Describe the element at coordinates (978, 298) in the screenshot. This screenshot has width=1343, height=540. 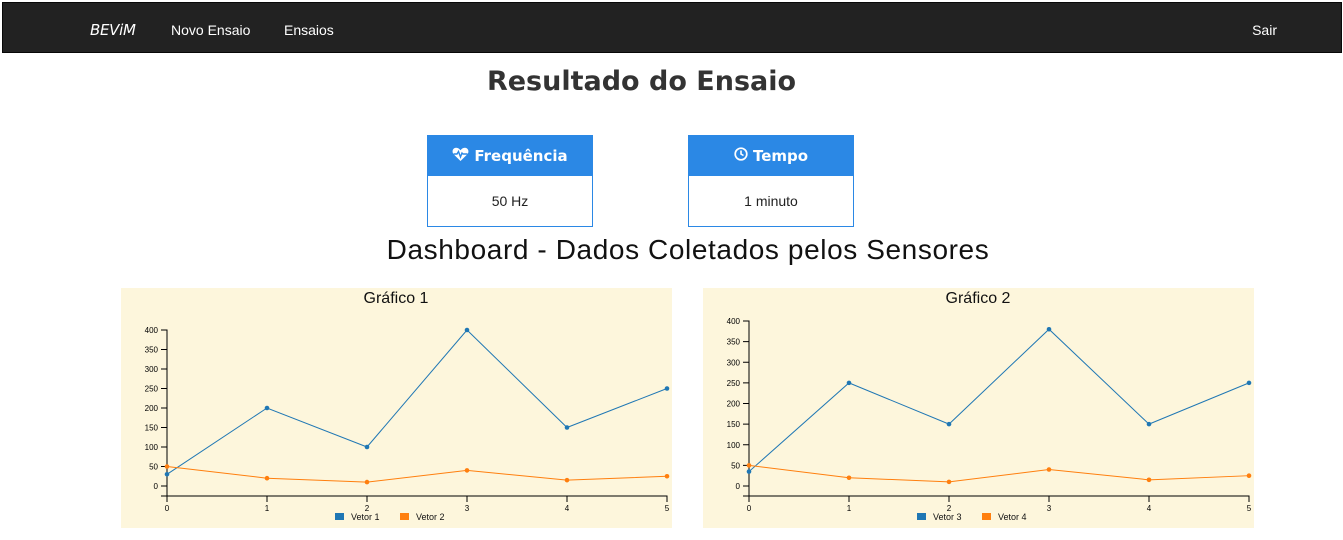
I see `chart-title: Gráfico 2` at that location.